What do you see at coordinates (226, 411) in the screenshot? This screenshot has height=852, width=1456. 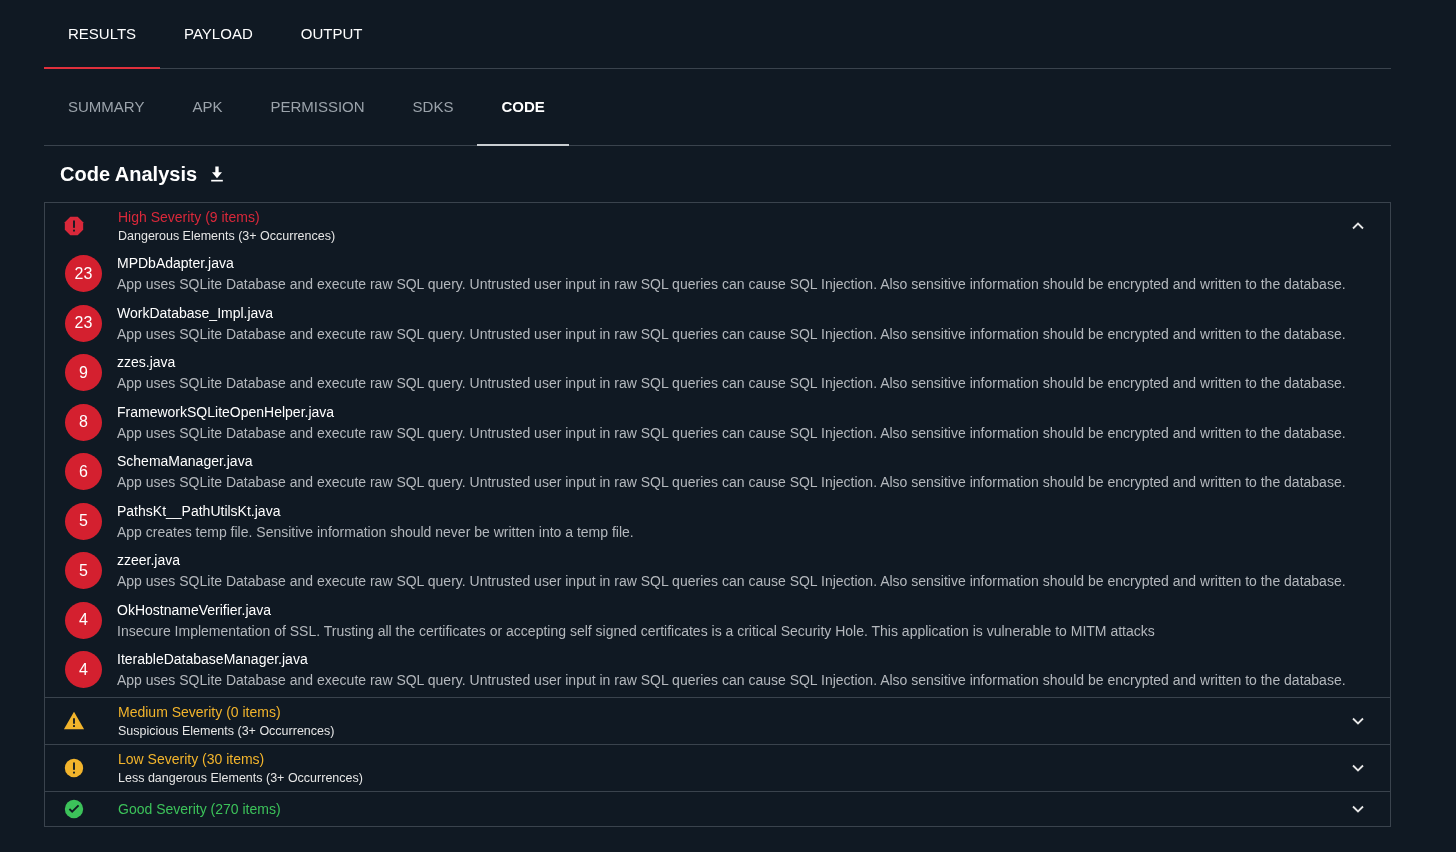 I see `file-name: FrameworkSQLiteOpenHelper.java` at bounding box center [226, 411].